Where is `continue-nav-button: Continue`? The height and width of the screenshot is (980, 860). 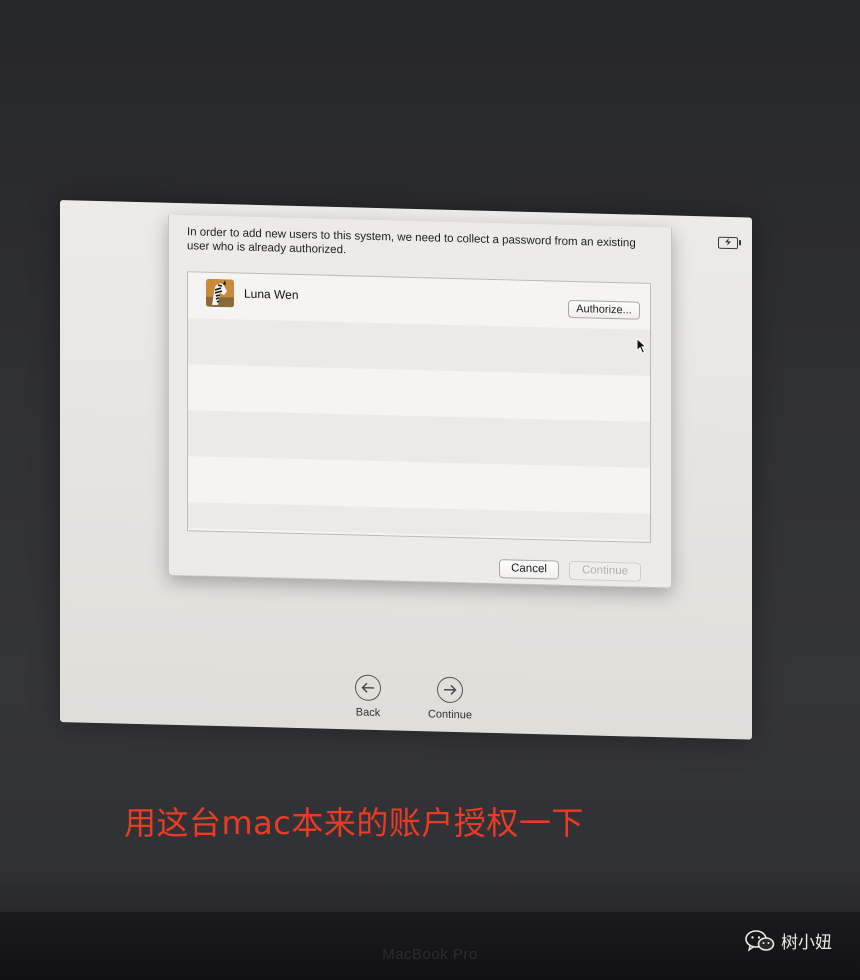 continue-nav-button: Continue is located at coordinates (450, 699).